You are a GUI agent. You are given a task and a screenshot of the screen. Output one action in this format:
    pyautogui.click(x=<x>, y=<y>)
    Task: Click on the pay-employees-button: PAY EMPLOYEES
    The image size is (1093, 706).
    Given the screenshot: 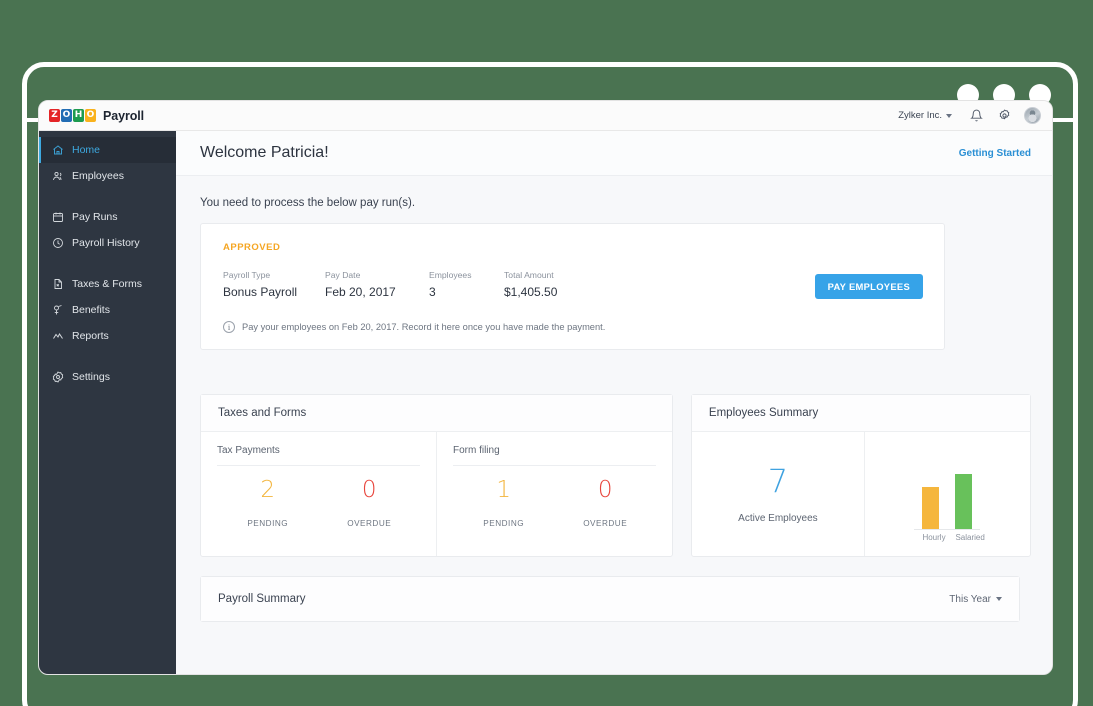 What is the action you would take?
    pyautogui.click(x=868, y=286)
    